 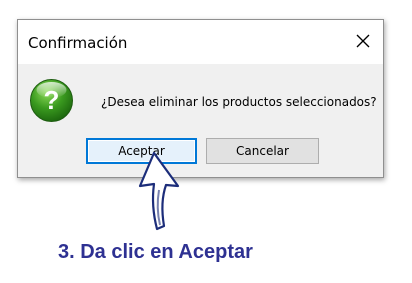 I want to click on close-icon, so click(x=363, y=41).